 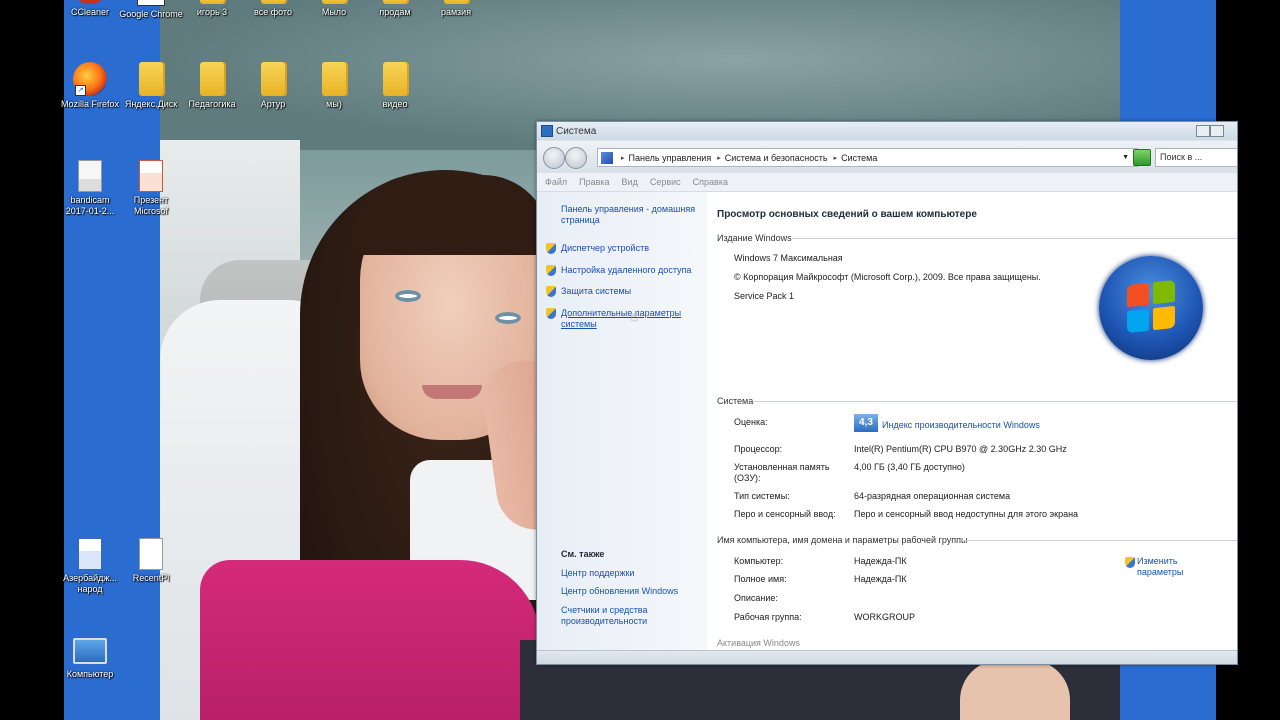 I want to click on photo-fingers, so click(x=1015, y=690).